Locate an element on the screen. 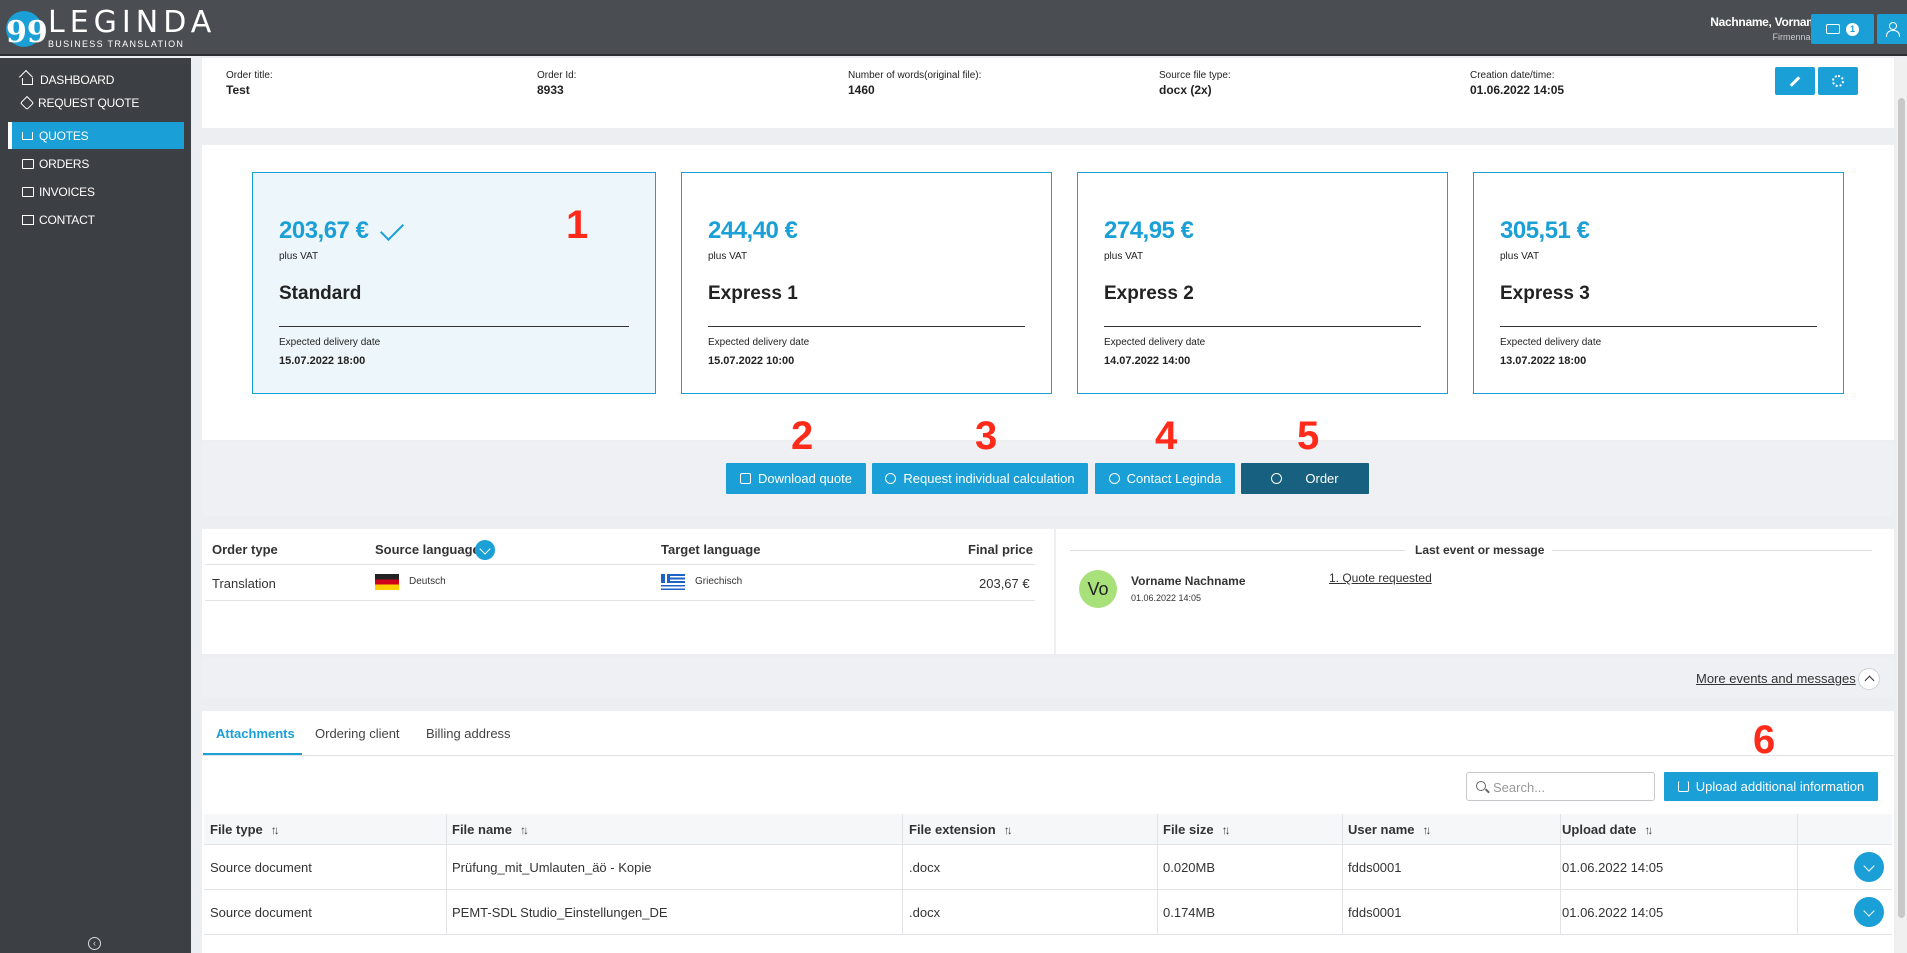 This screenshot has height=953, width=1907. more-events-link: More events and messages is located at coordinates (1776, 678).